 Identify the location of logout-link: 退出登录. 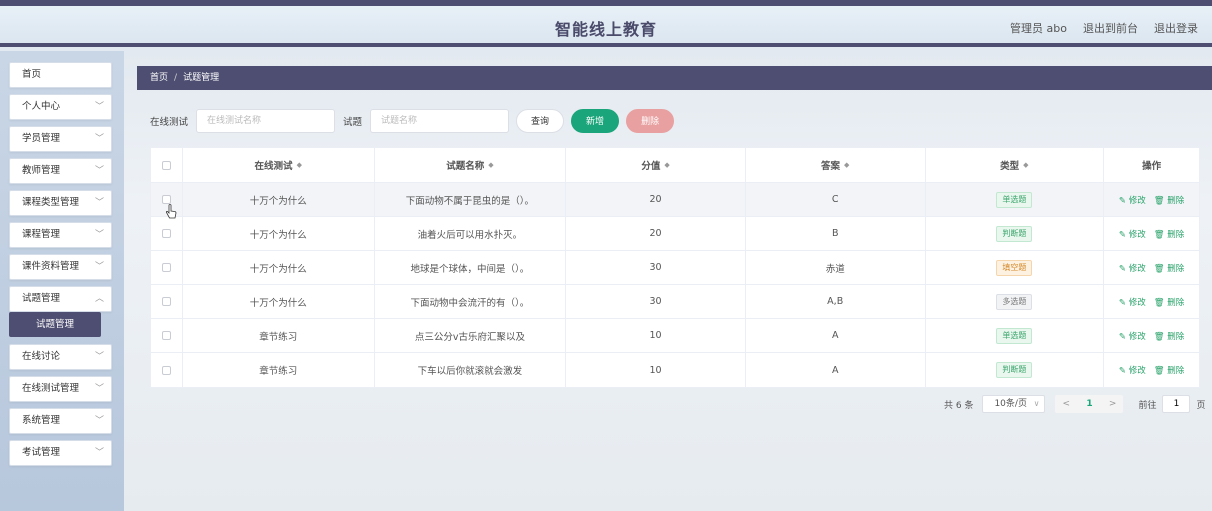
(1176, 28).